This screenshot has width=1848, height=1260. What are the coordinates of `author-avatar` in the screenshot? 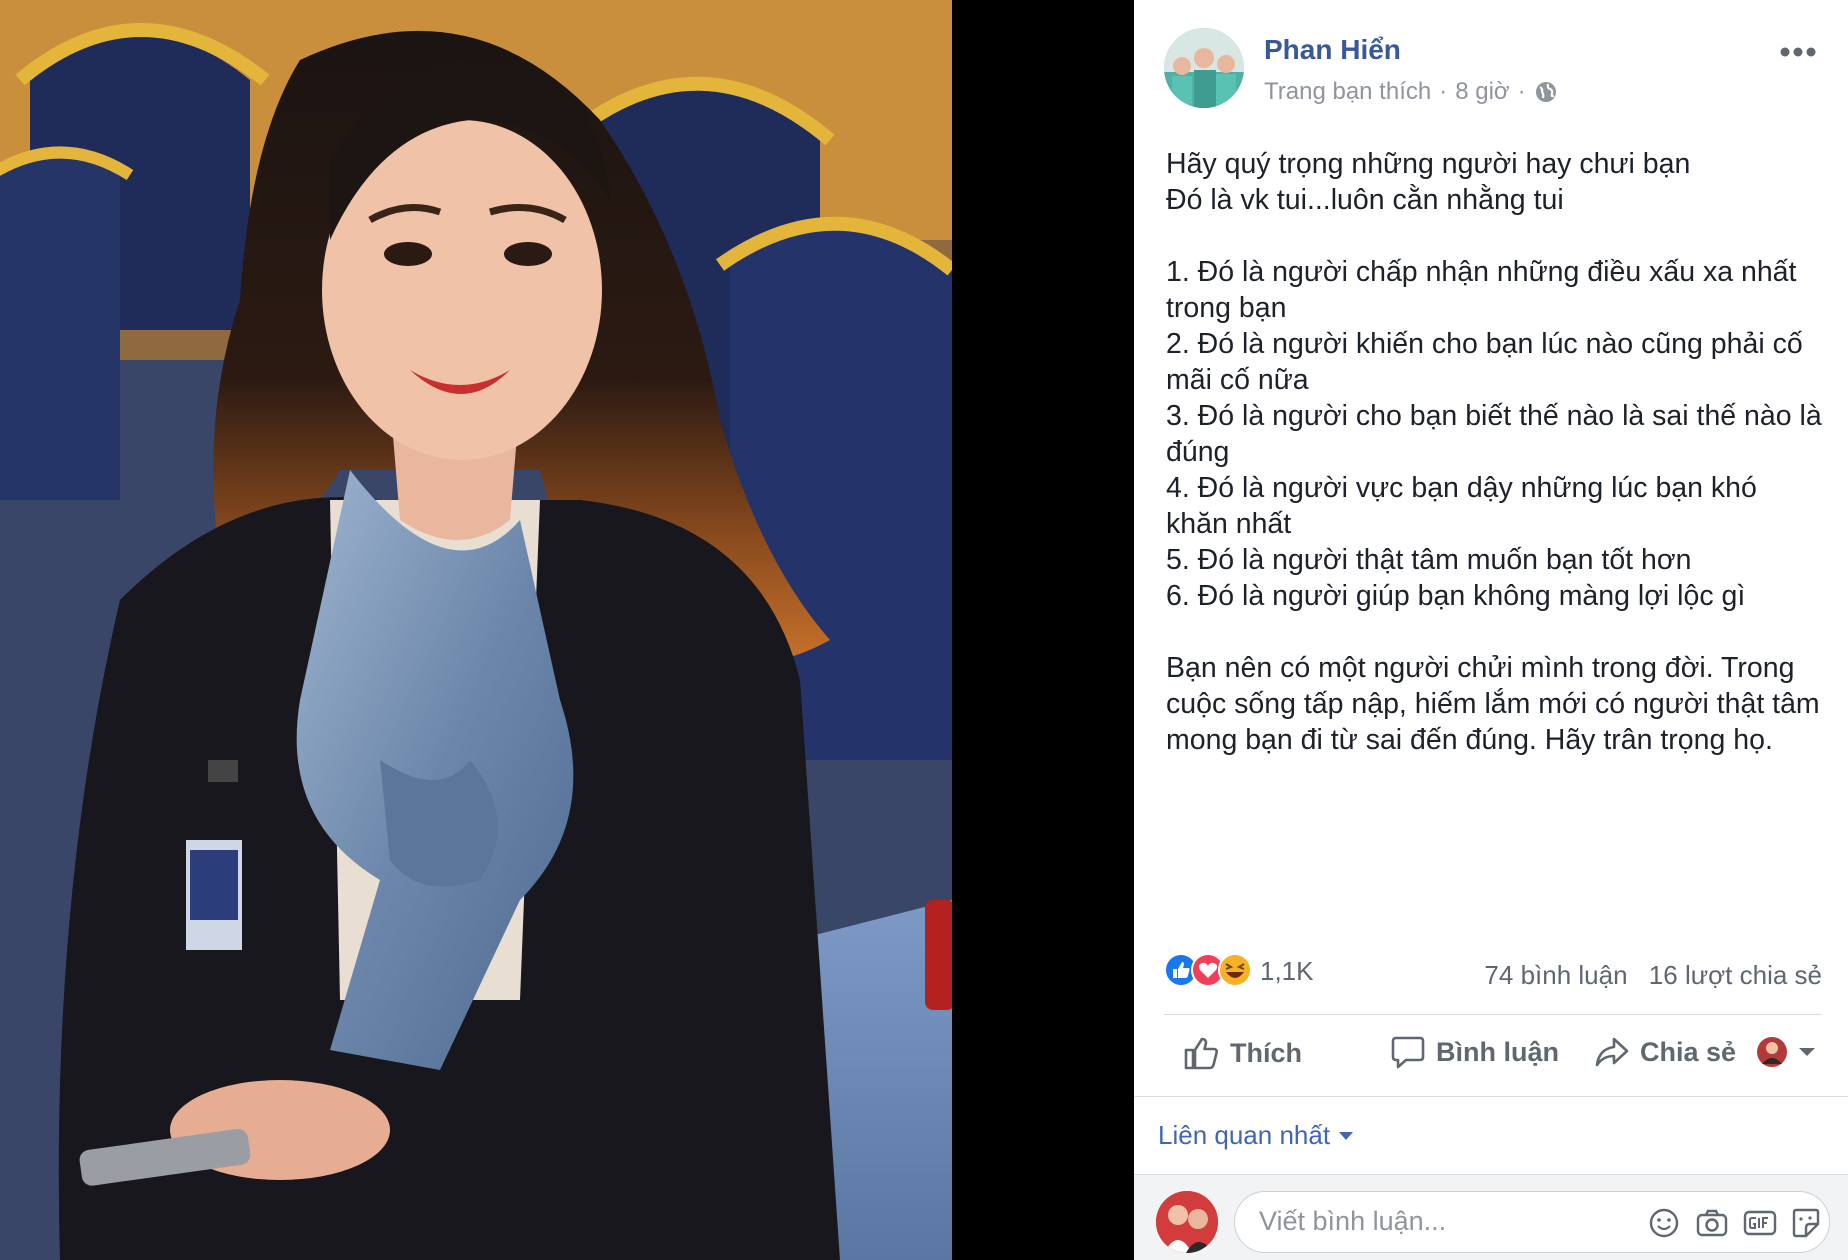 It's located at (1204, 68).